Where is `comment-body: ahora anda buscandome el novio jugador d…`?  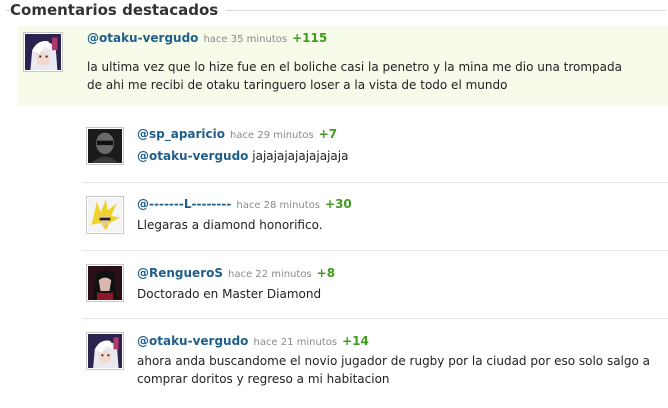 comment-body: ahora anda buscandome el novio jugador d… is located at coordinates (393, 370).